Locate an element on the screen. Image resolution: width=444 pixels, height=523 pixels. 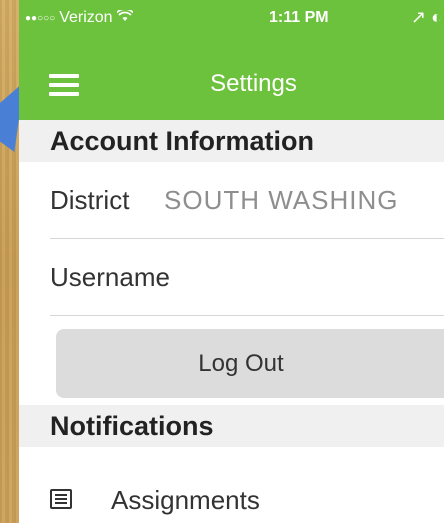
page-title-text: Settings is located at coordinates (253, 83).